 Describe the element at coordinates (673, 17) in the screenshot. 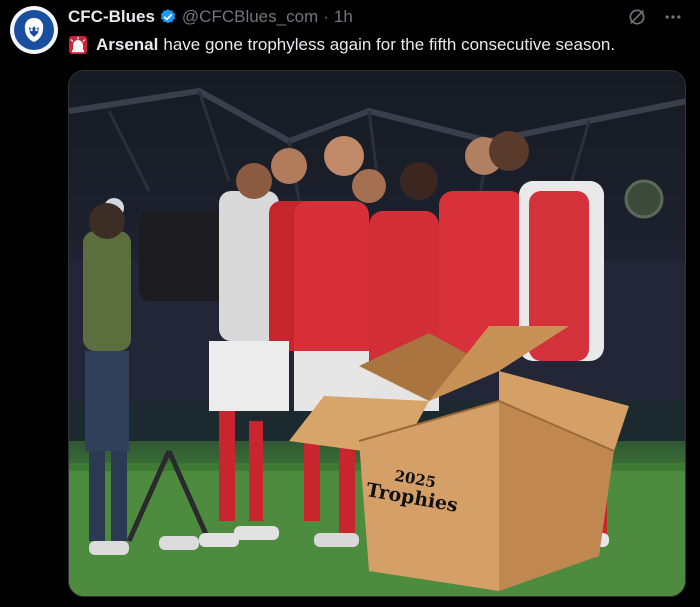

I see `more-options-icon` at that location.